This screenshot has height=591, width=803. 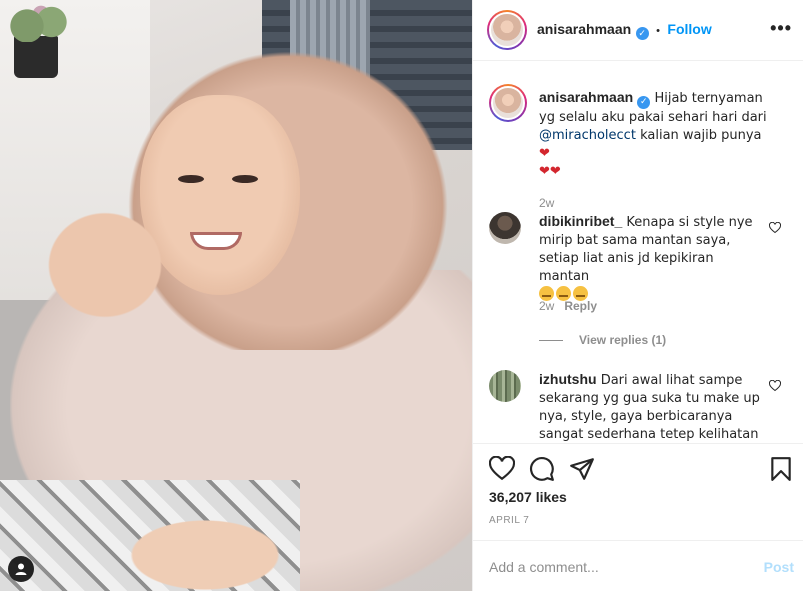 I want to click on comment-age: 2w, so click(x=546, y=306).